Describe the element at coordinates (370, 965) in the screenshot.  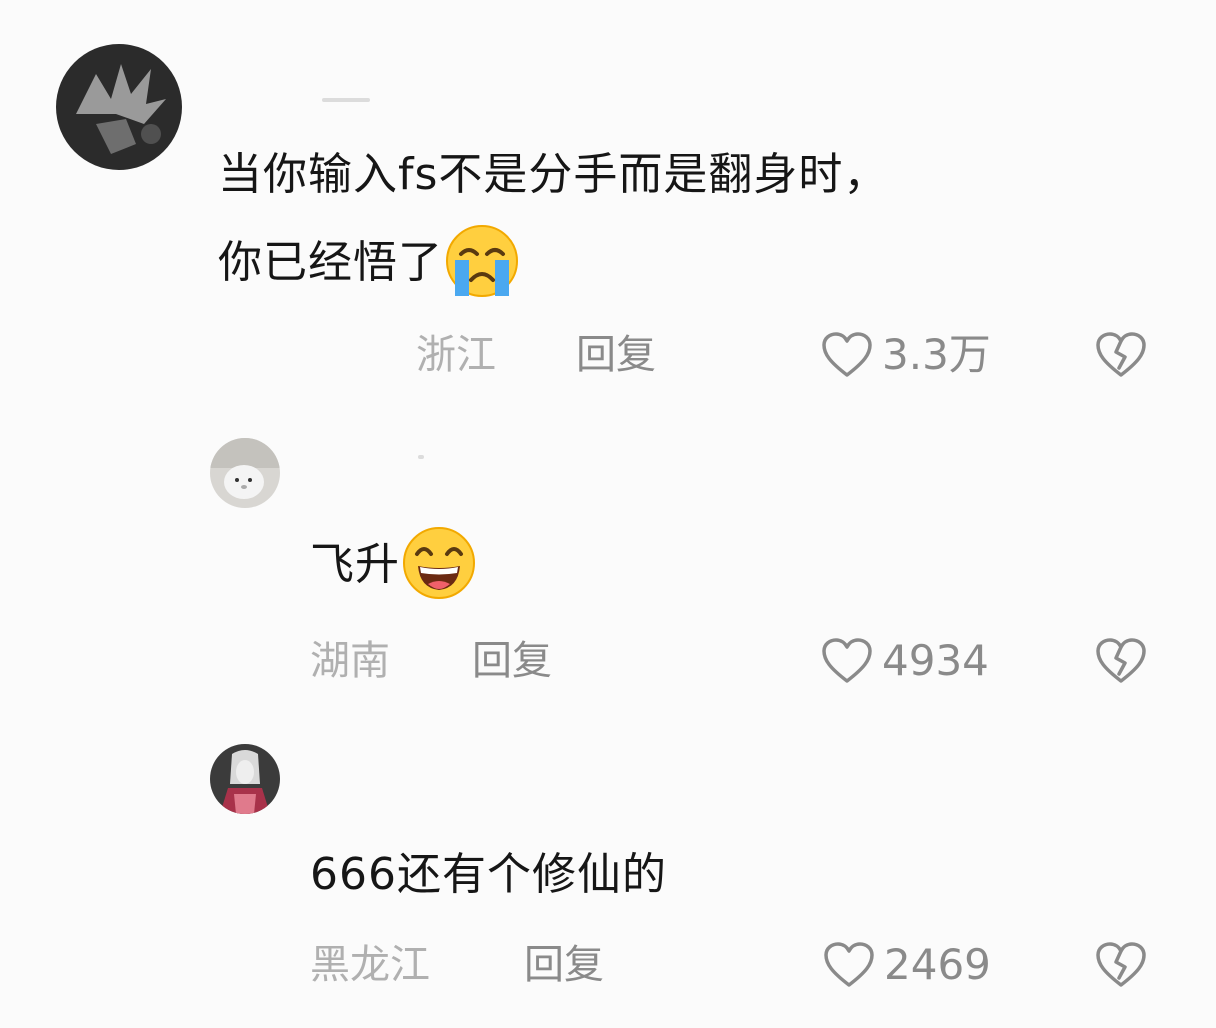
I see `comment-location: 黑龙江` at that location.